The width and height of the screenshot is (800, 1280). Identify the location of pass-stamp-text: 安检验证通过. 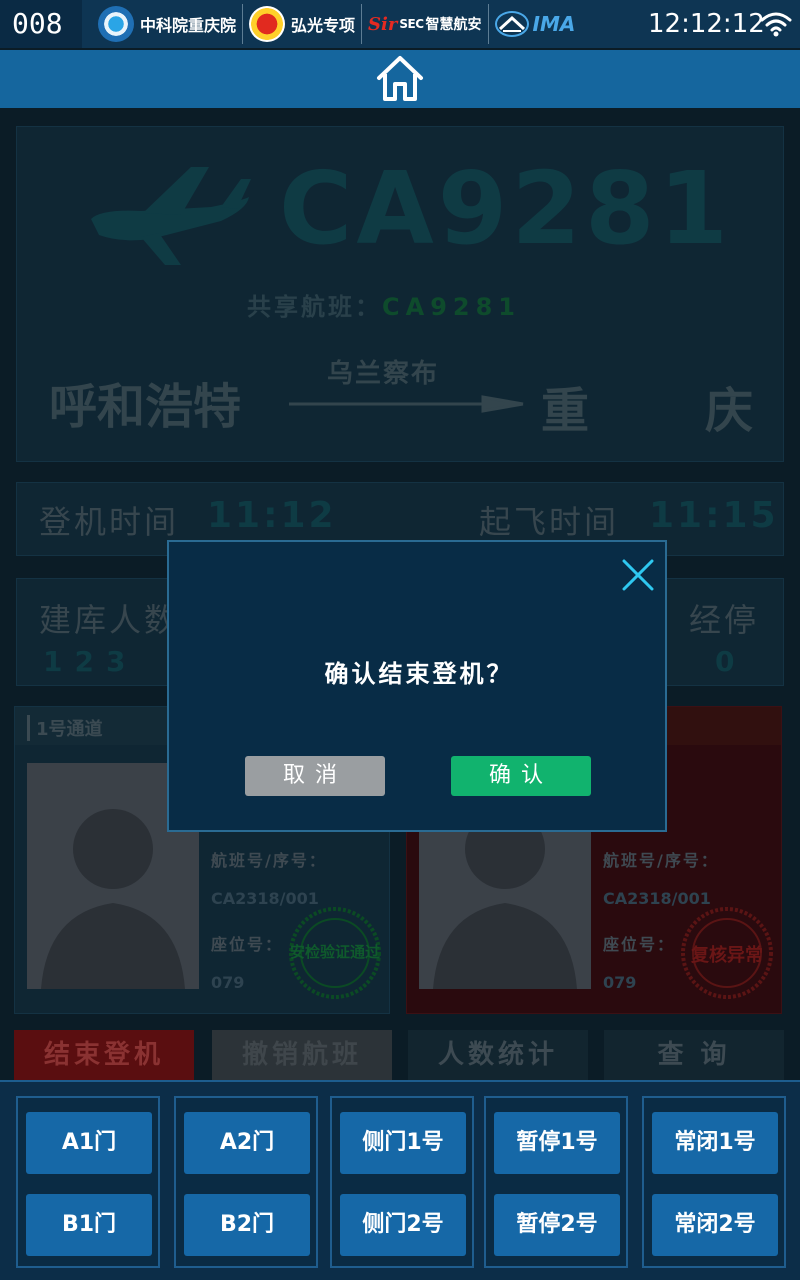
(334, 952).